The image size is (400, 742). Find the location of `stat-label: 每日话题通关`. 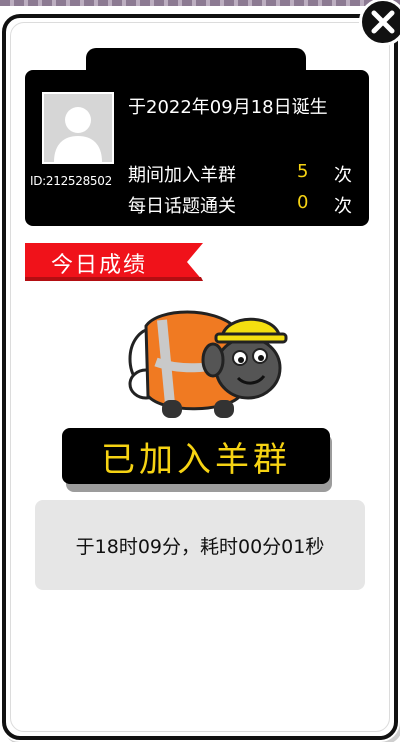

stat-label: 每日话题通关 is located at coordinates (182, 206).